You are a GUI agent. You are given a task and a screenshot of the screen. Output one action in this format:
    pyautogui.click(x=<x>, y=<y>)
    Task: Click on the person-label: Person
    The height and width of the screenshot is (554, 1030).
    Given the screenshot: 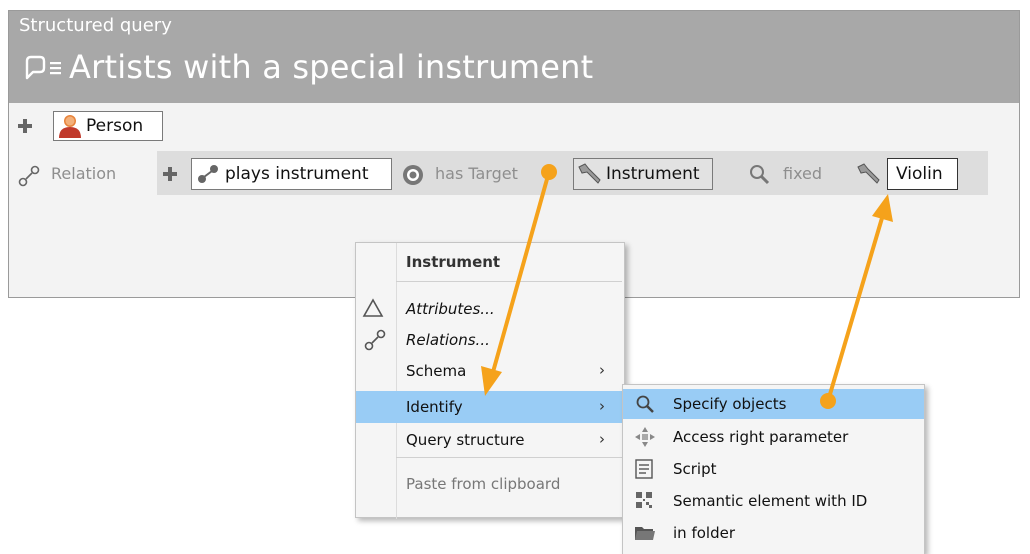 What is the action you would take?
    pyautogui.click(x=115, y=126)
    